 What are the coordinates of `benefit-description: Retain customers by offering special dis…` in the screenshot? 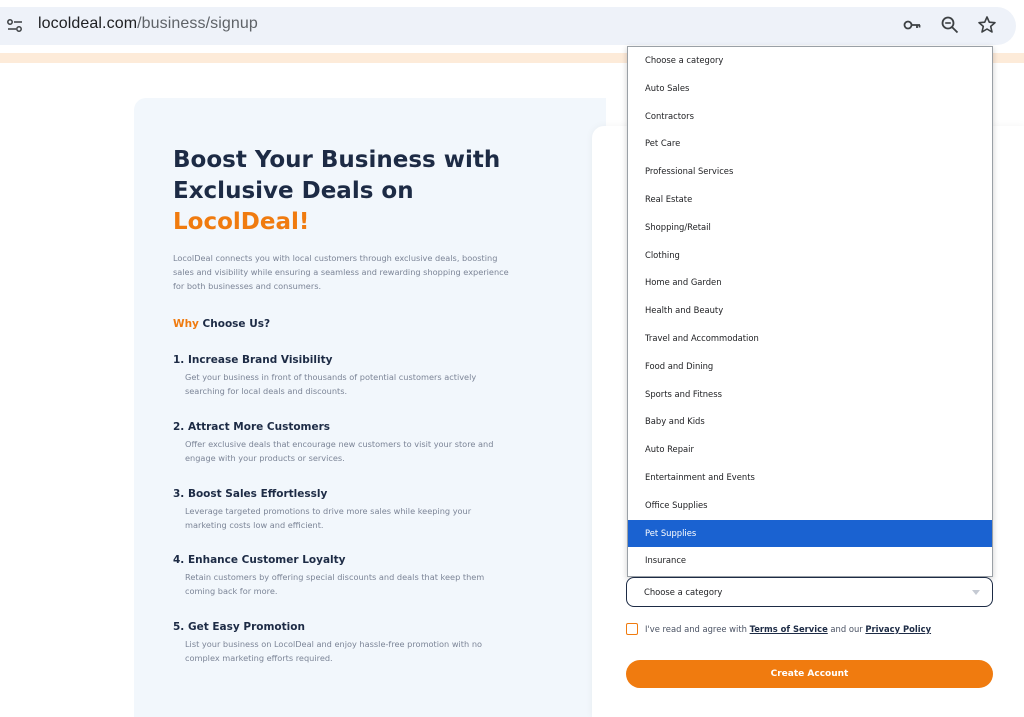 It's located at (335, 584).